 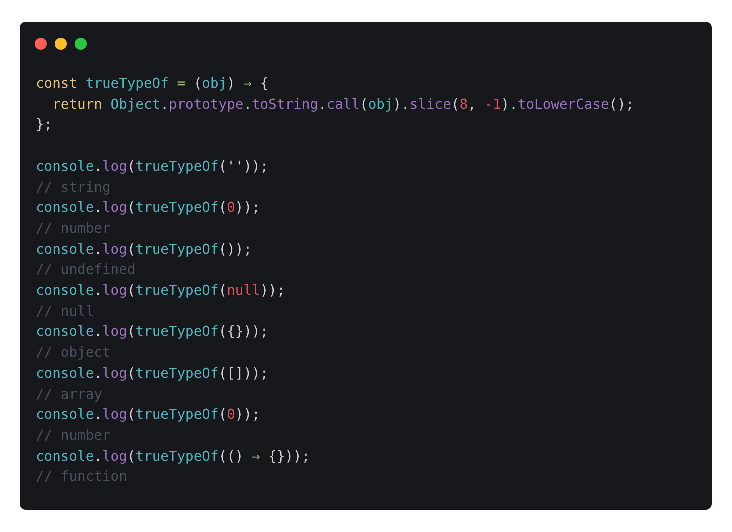 What do you see at coordinates (173, 457) in the screenshot?
I see `code-line: console.log(trueTypeOf(() ⇒ {}));` at bounding box center [173, 457].